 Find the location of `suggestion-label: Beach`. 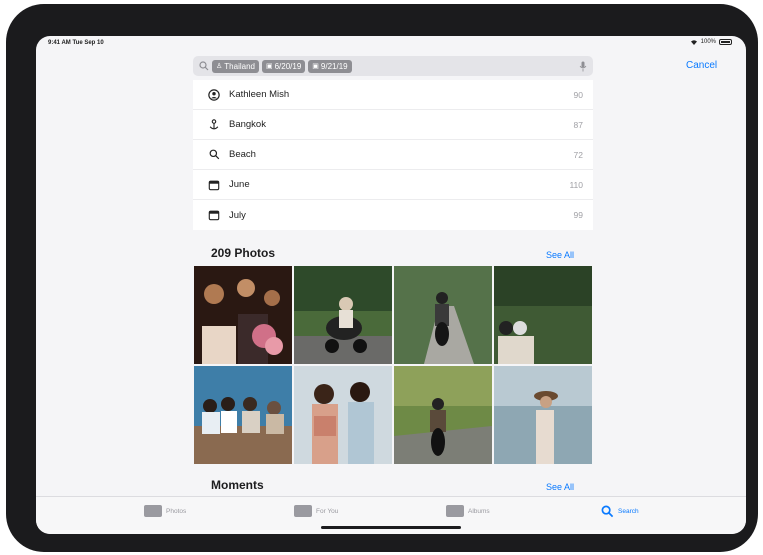

suggestion-label: Beach is located at coordinates (242, 154).